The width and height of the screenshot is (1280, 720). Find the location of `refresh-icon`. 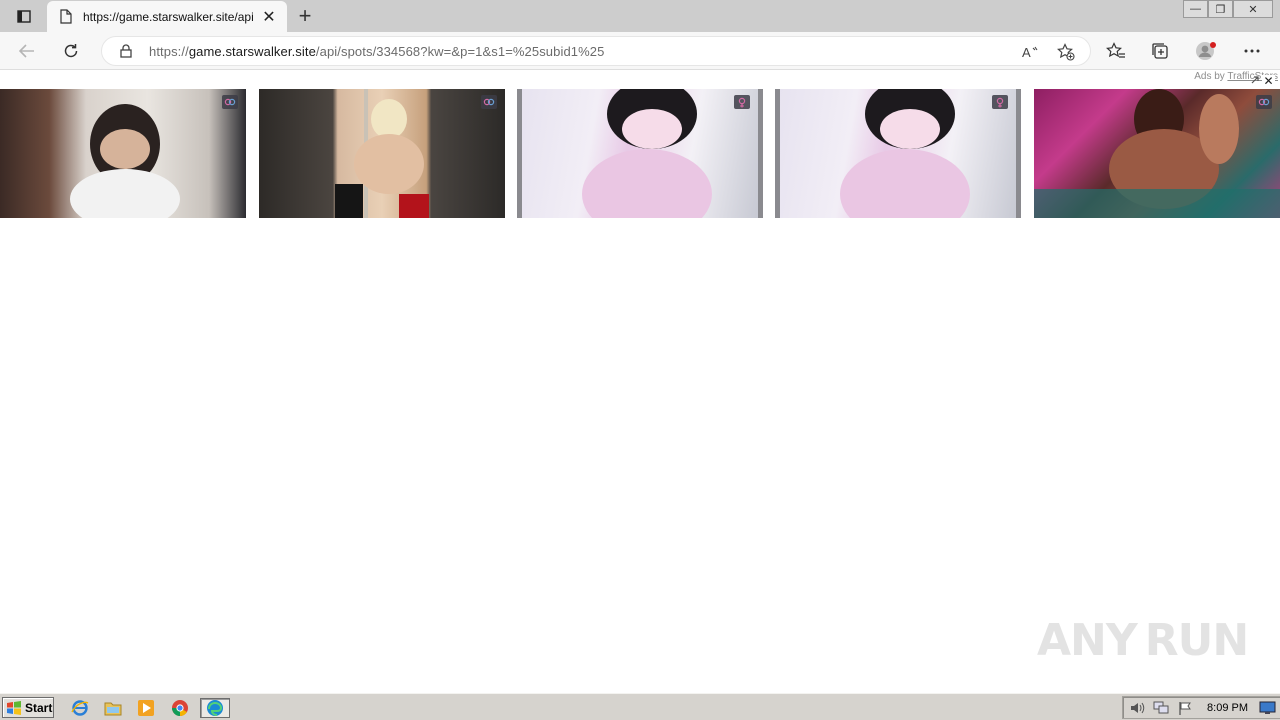

refresh-icon is located at coordinates (71, 51).